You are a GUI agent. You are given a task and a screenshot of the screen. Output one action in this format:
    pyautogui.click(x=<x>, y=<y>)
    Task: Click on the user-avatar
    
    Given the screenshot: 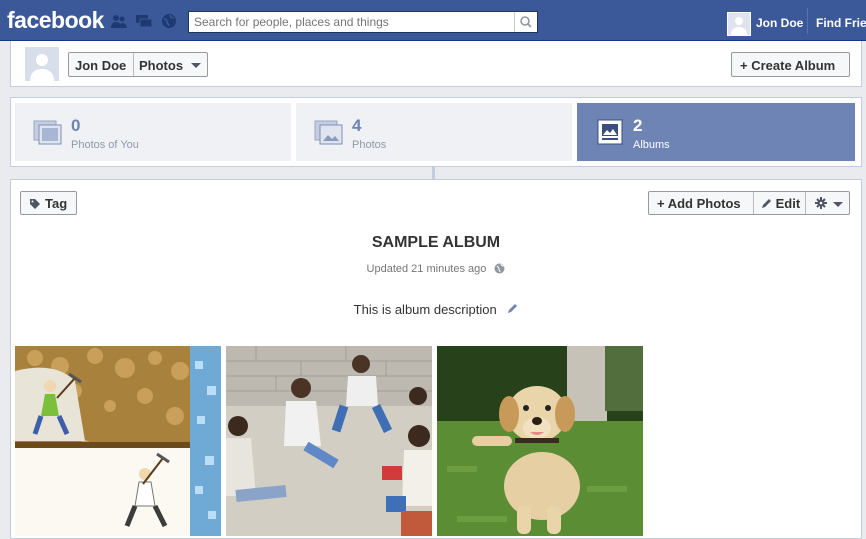 What is the action you would take?
    pyautogui.click(x=739, y=24)
    